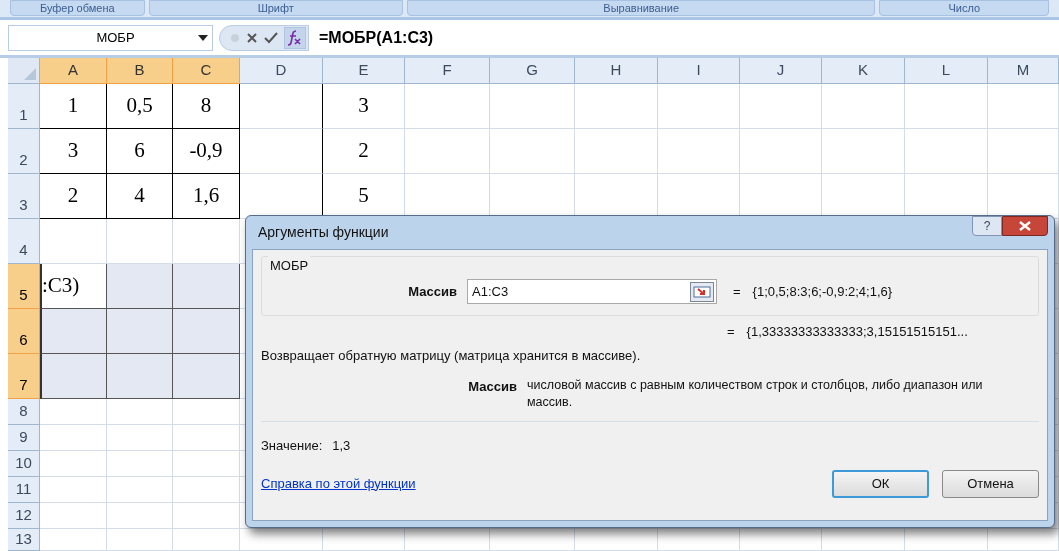  I want to click on dialog-button: ОК, so click(880, 483).